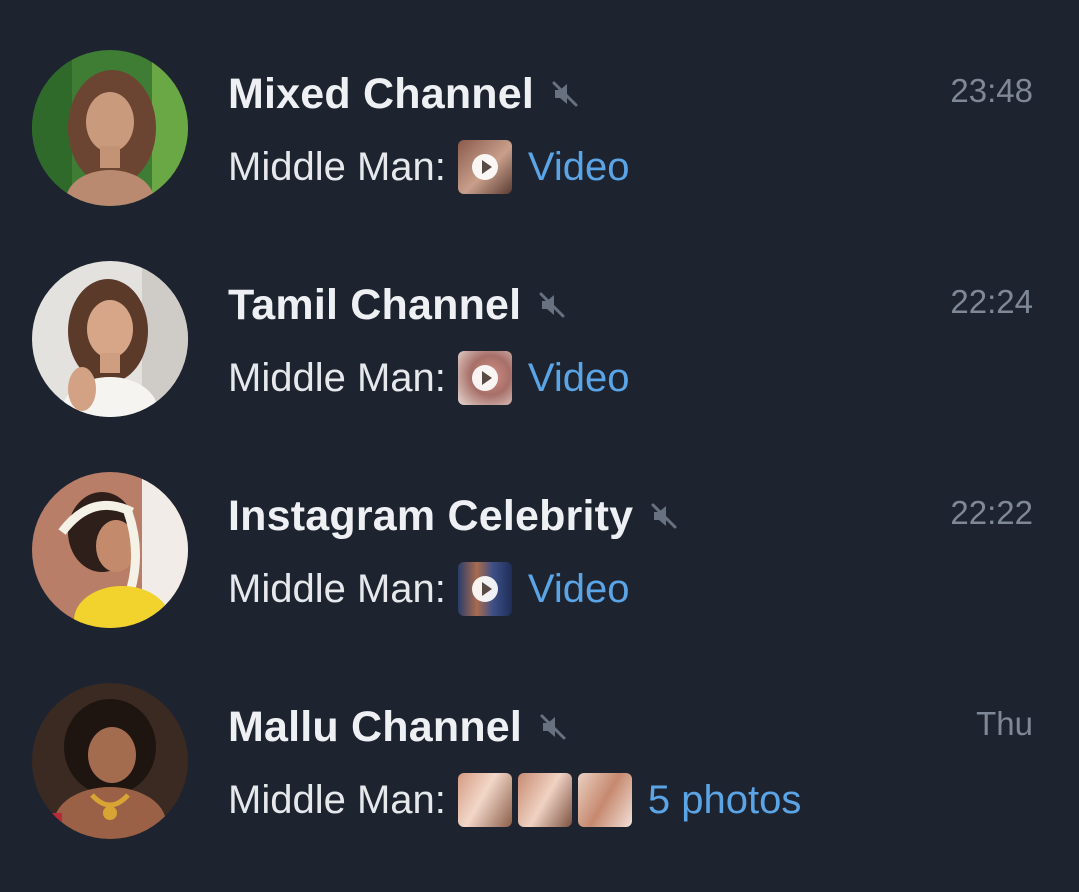 The image size is (1079, 892). I want to click on title-line: Mallu Channel, so click(398, 727).